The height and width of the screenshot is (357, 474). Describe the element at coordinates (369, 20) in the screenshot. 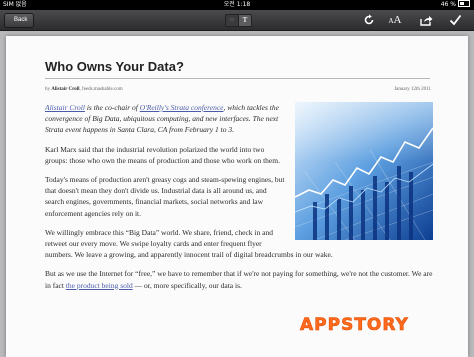

I see `refresh-icon` at that location.